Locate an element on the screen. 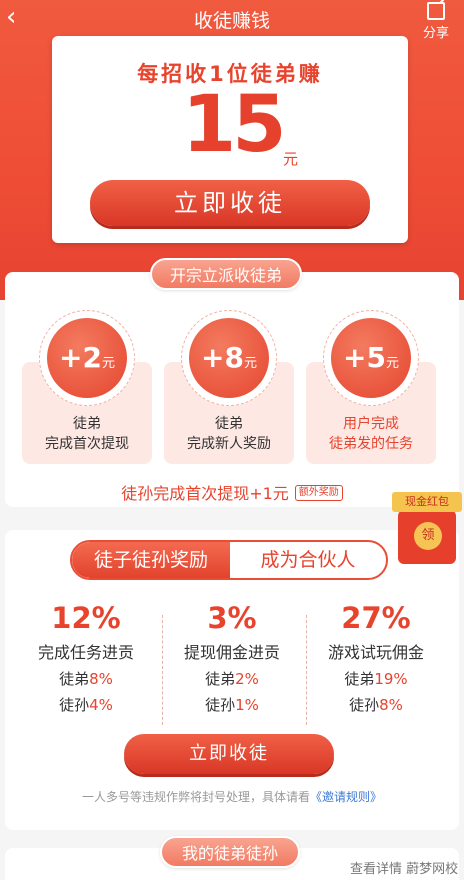 The height and width of the screenshot is (880, 464). commission-name: 提现佣金进贡 is located at coordinates (231, 652).